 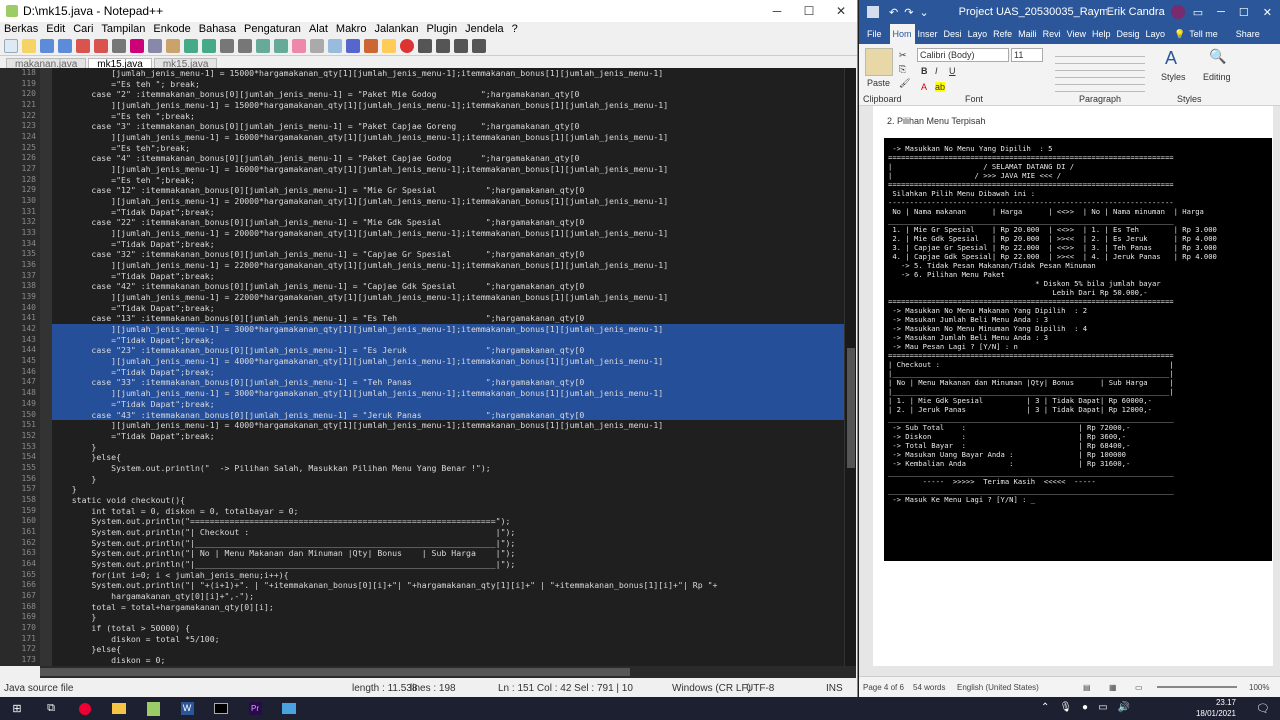 What do you see at coordinates (29, 45) in the screenshot?
I see `open-file-icon` at bounding box center [29, 45].